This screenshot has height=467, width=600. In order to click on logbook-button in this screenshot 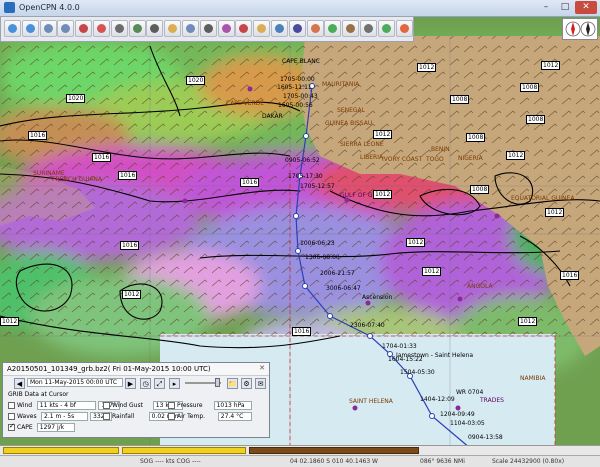, I will do `click(351, 28)`.